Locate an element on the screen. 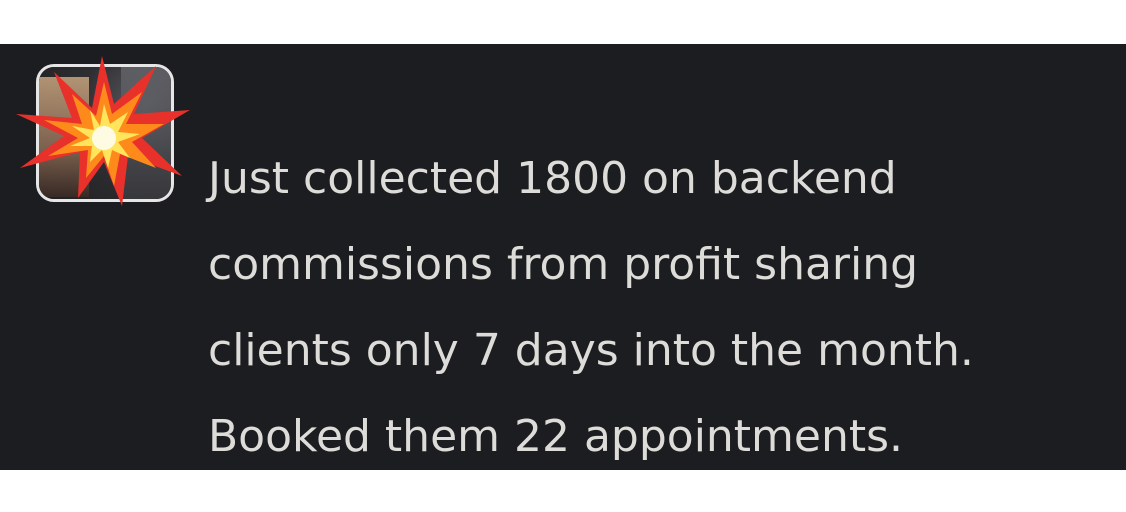  message-line: Booked them 22 appointments. is located at coordinates (556, 436).